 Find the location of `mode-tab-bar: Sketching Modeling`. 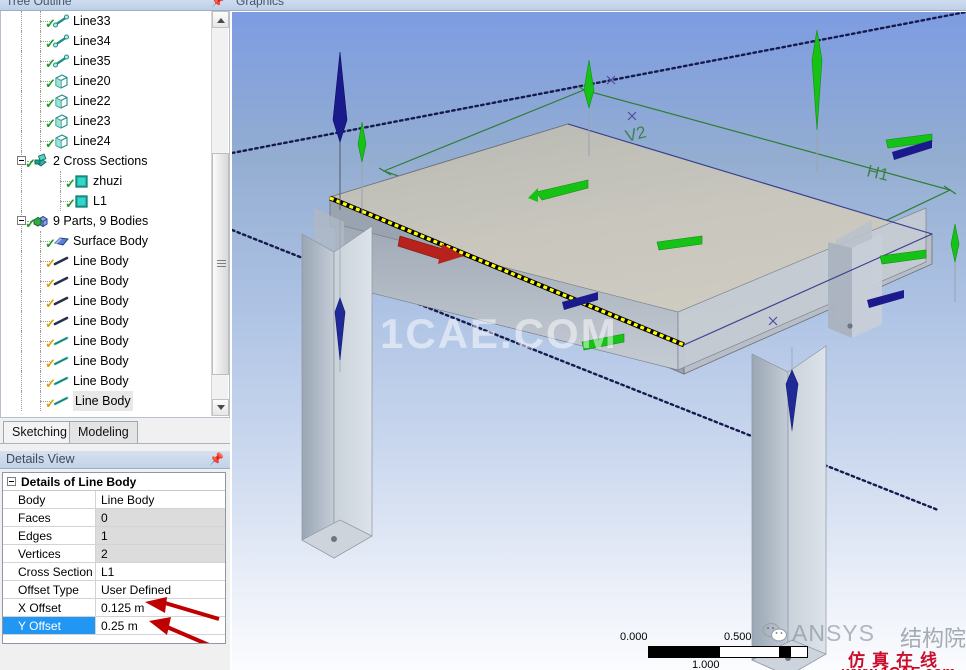

mode-tab-bar: Sketching Modeling is located at coordinates (115, 431).